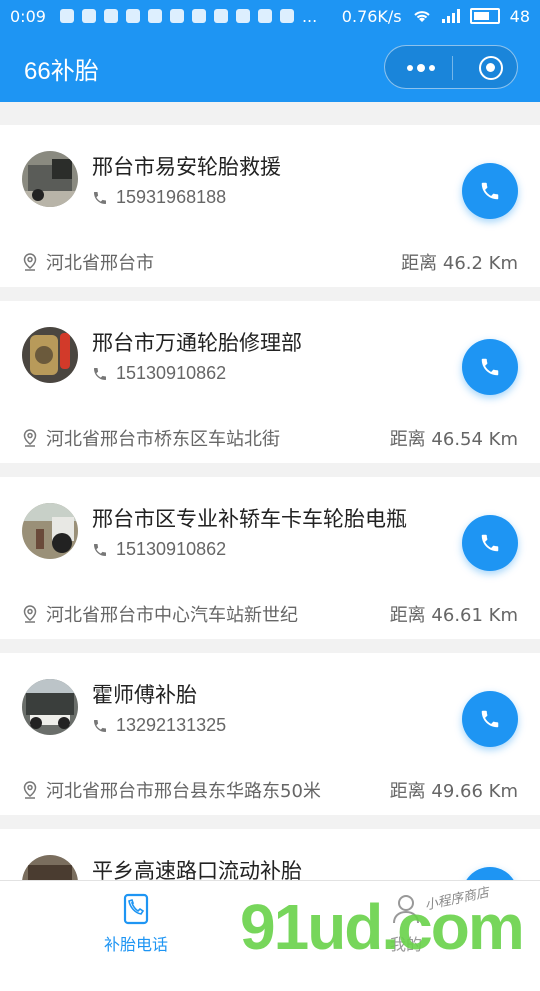  Describe the element at coordinates (197, 343) in the screenshot. I see `shop-name: 邢台市万通轮胎修理部` at that location.